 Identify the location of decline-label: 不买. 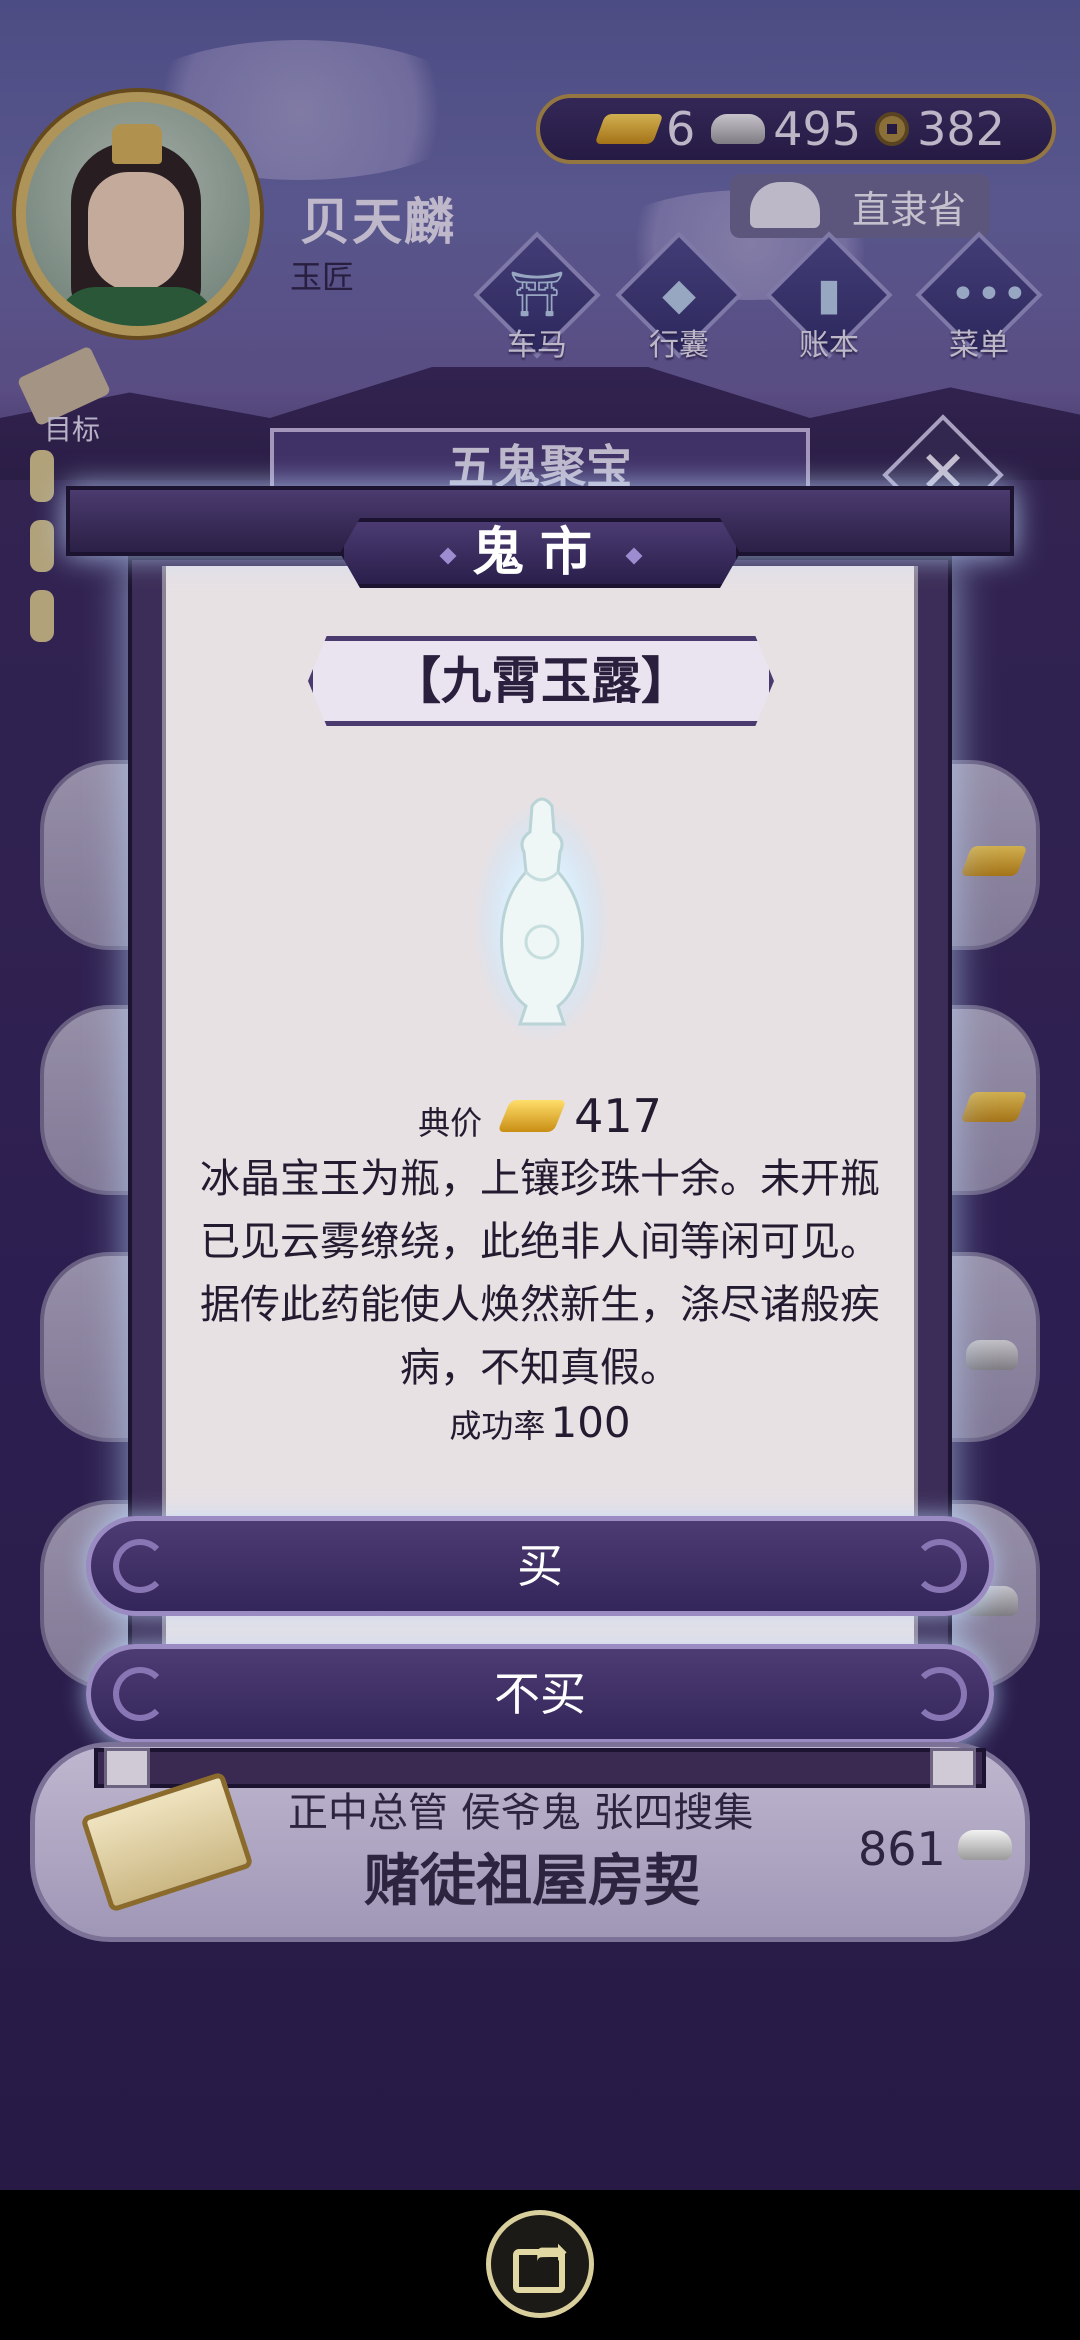
(540, 1694).